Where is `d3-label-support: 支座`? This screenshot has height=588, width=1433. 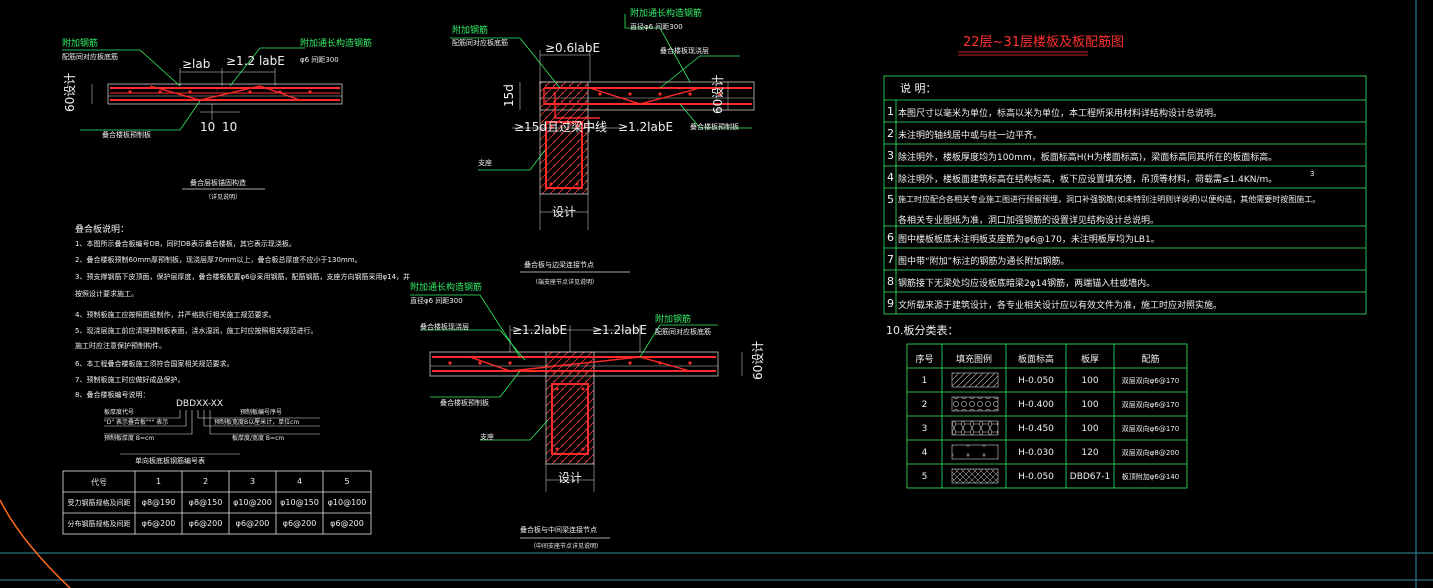
d3-label-support: 支座 is located at coordinates (487, 437).